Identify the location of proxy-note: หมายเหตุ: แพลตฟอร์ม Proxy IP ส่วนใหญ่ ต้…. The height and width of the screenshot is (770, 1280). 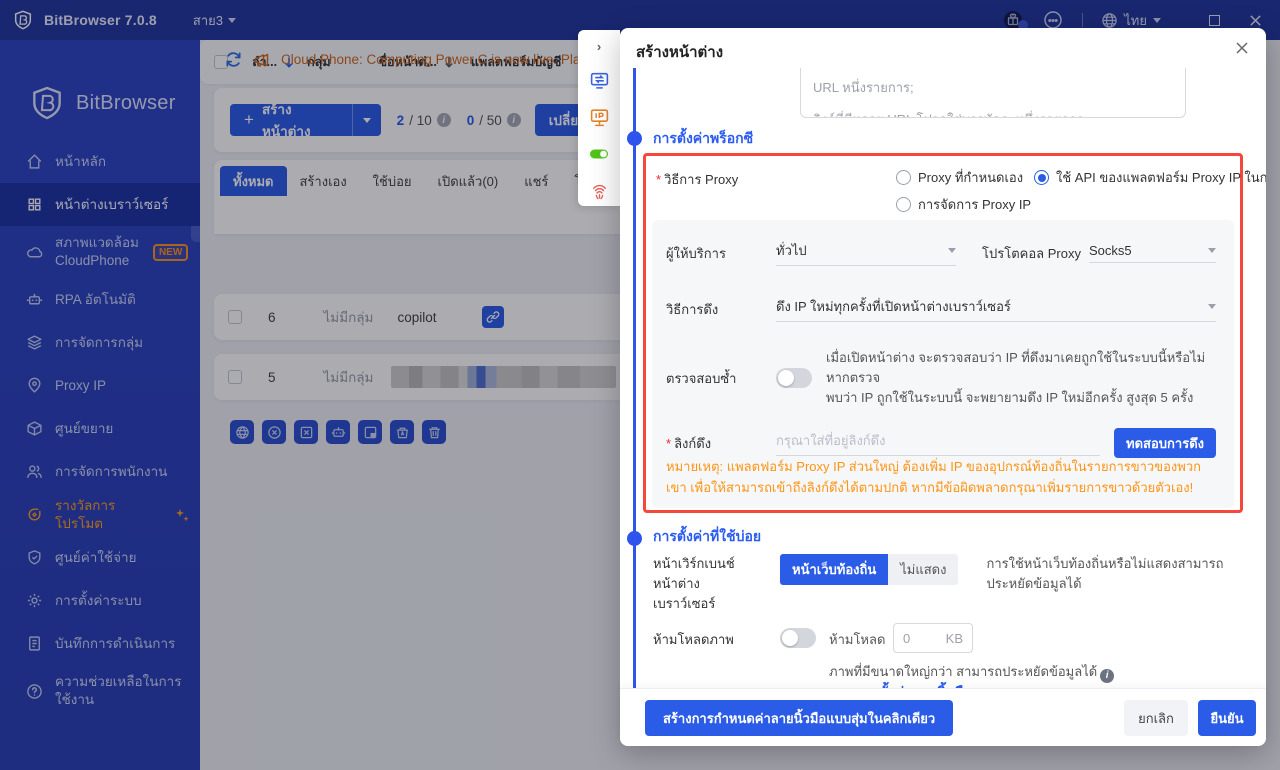
(933, 477).